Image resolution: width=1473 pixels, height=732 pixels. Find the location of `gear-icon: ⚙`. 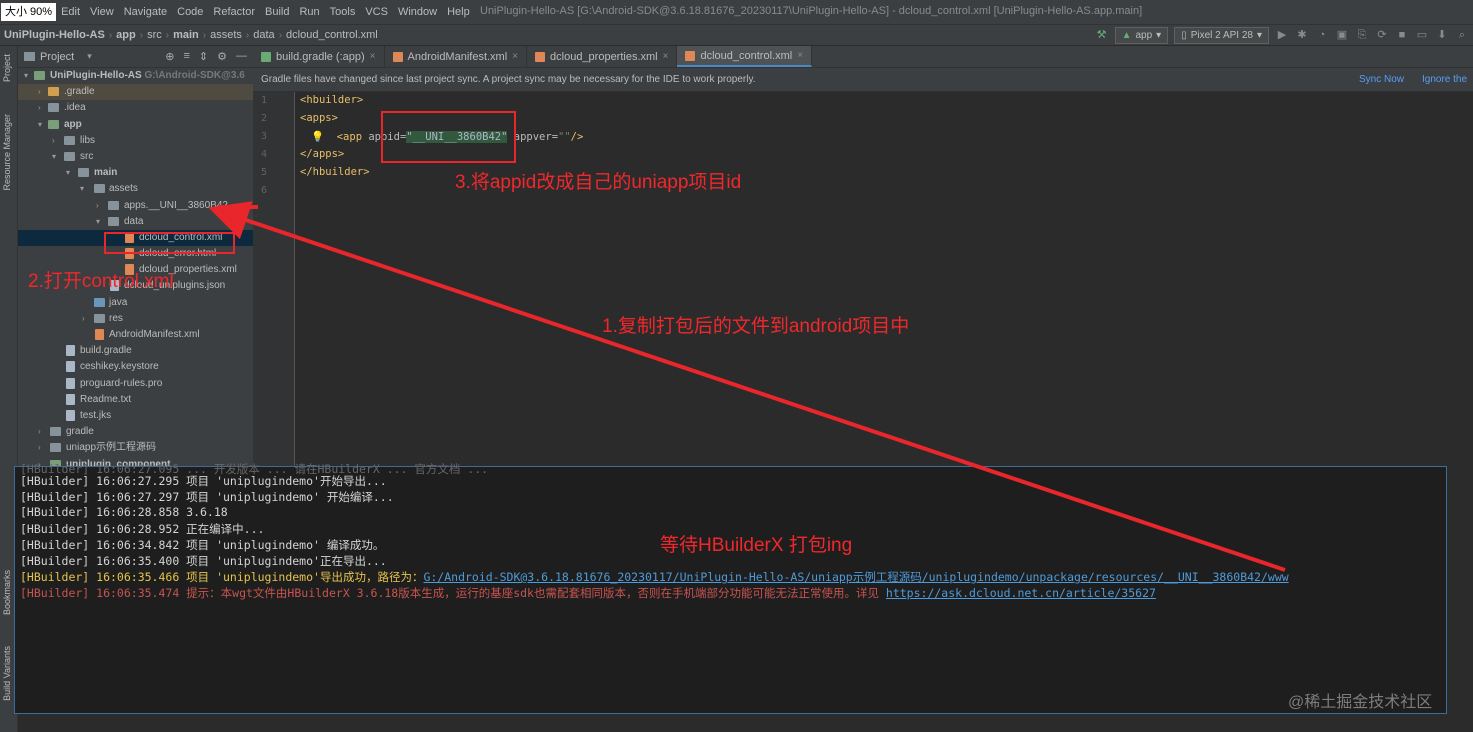

gear-icon: ⚙ is located at coordinates (222, 56).